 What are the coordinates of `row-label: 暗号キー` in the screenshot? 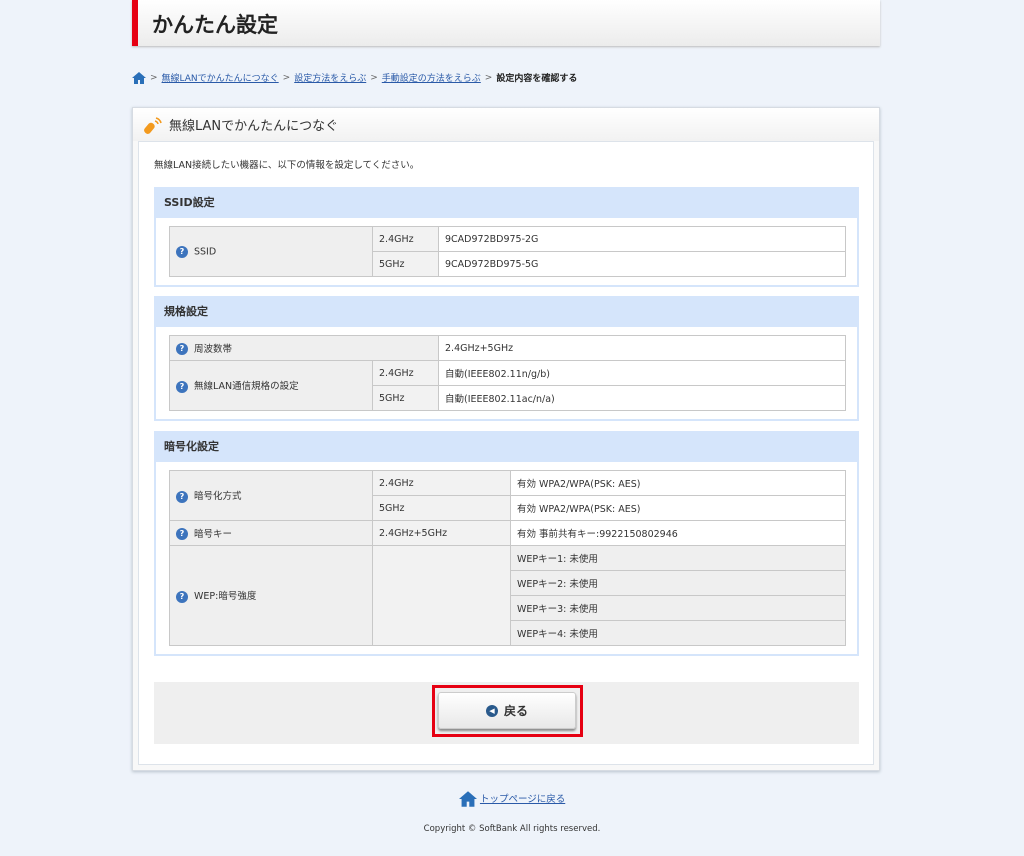 It's located at (213, 534).